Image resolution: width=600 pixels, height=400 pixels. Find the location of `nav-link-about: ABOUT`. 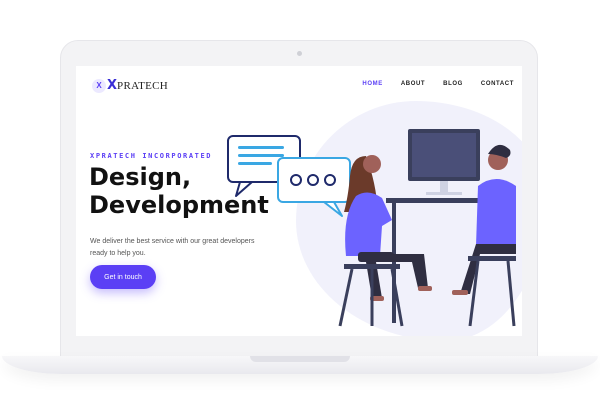

nav-link-about: ABOUT is located at coordinates (413, 84).